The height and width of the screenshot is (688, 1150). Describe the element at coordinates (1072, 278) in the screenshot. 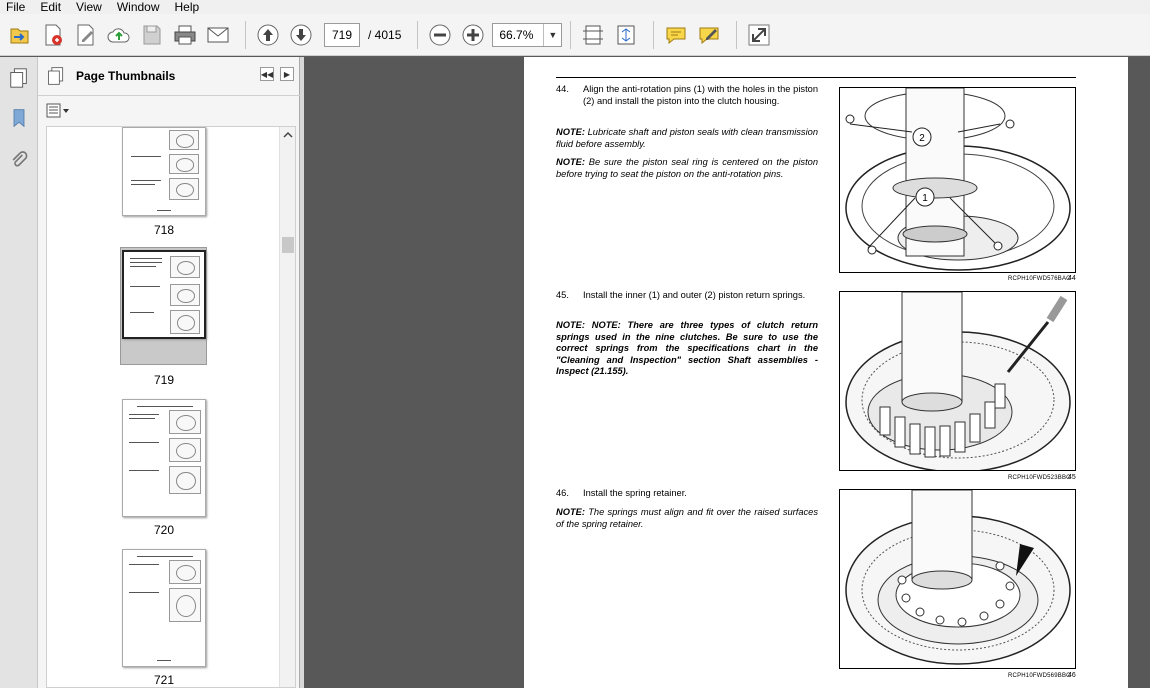

I see `figure-number-44: 44` at that location.